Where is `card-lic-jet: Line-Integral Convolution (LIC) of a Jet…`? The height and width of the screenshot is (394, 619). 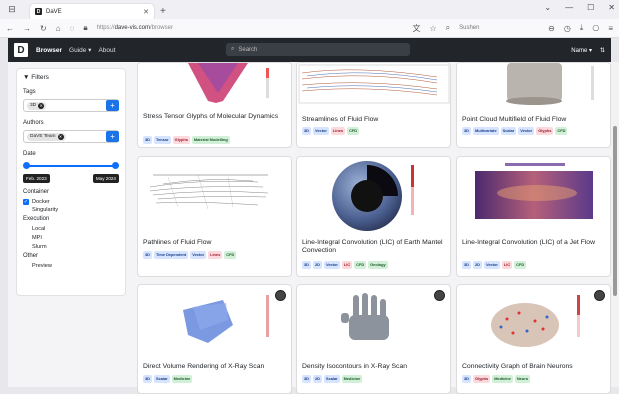
card-lic-jet: Line-Integral Convolution (LIC) of a Jet… is located at coordinates (533, 216).